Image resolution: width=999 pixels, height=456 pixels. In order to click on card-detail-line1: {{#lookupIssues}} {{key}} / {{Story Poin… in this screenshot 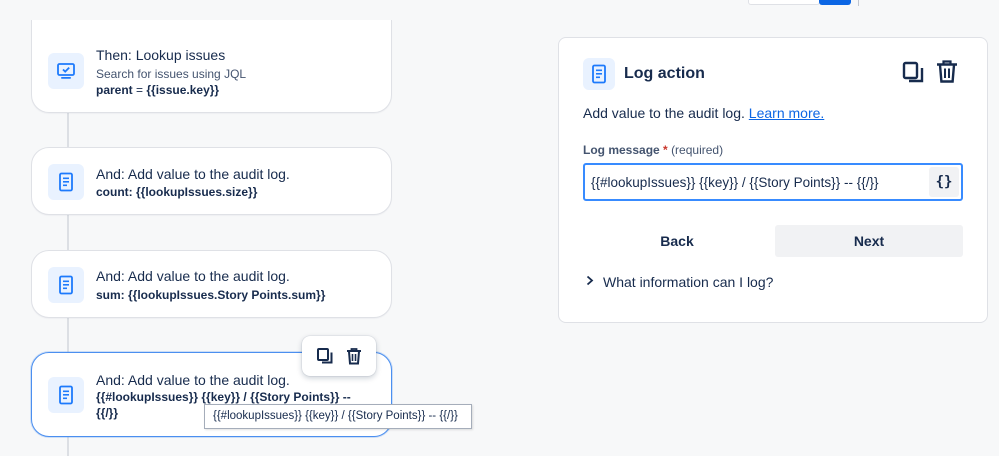, I will do `click(223, 397)`.